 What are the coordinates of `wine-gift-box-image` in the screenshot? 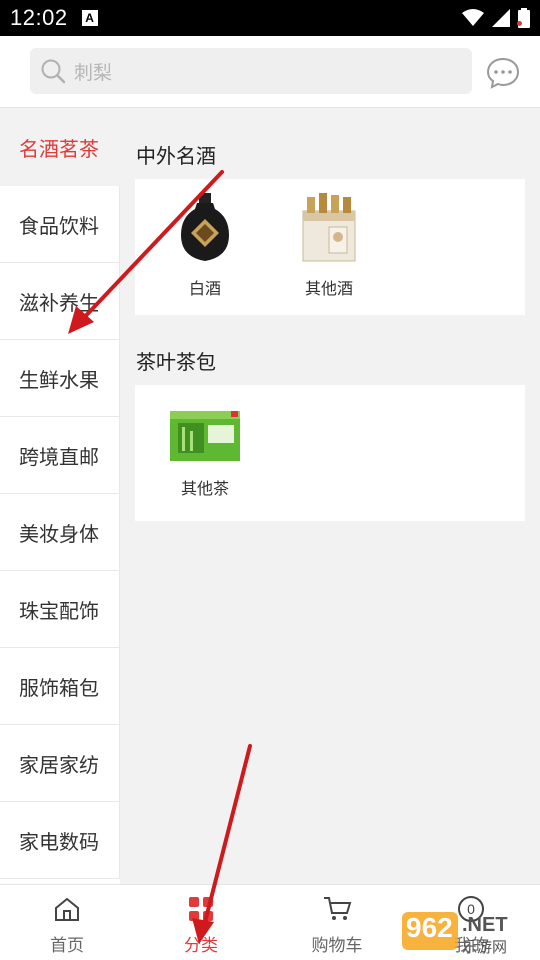 It's located at (329, 227).